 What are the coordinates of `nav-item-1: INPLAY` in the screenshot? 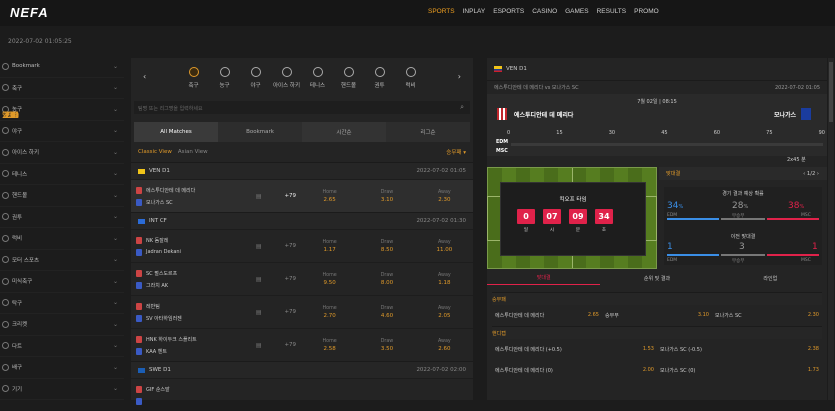 It's located at (474, 11).